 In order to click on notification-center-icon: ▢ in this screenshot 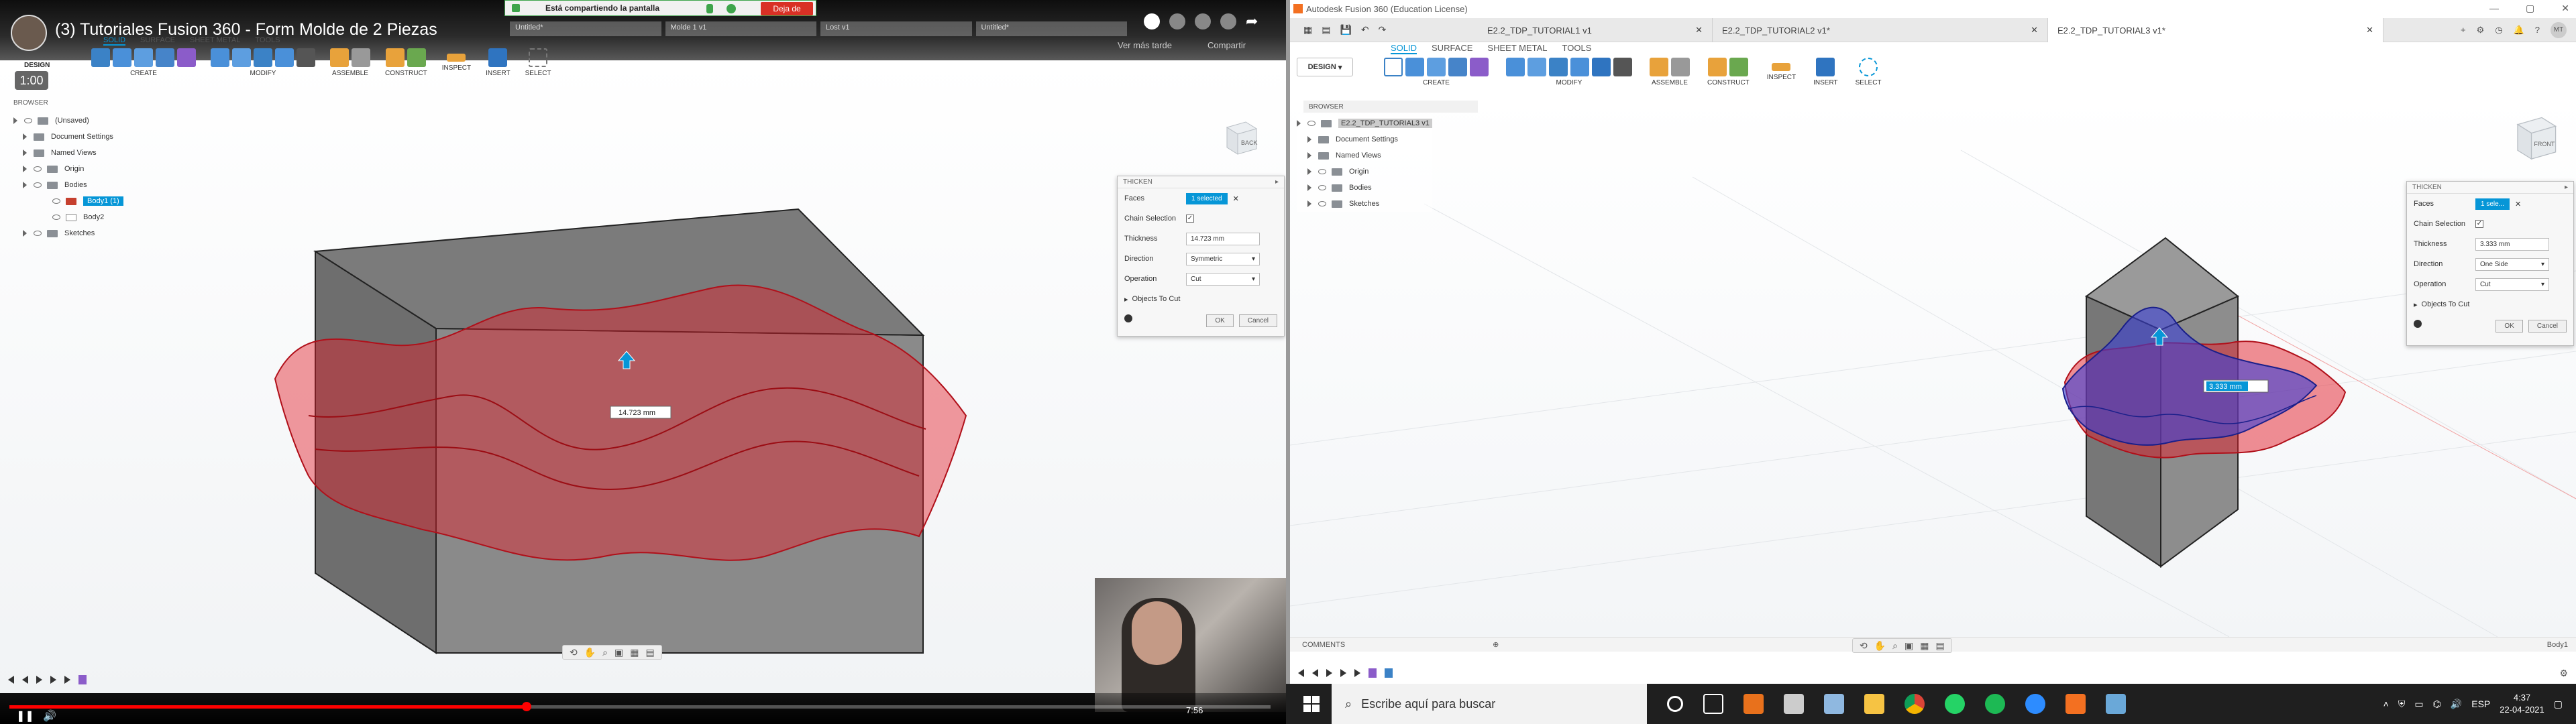, I will do `click(2558, 704)`.